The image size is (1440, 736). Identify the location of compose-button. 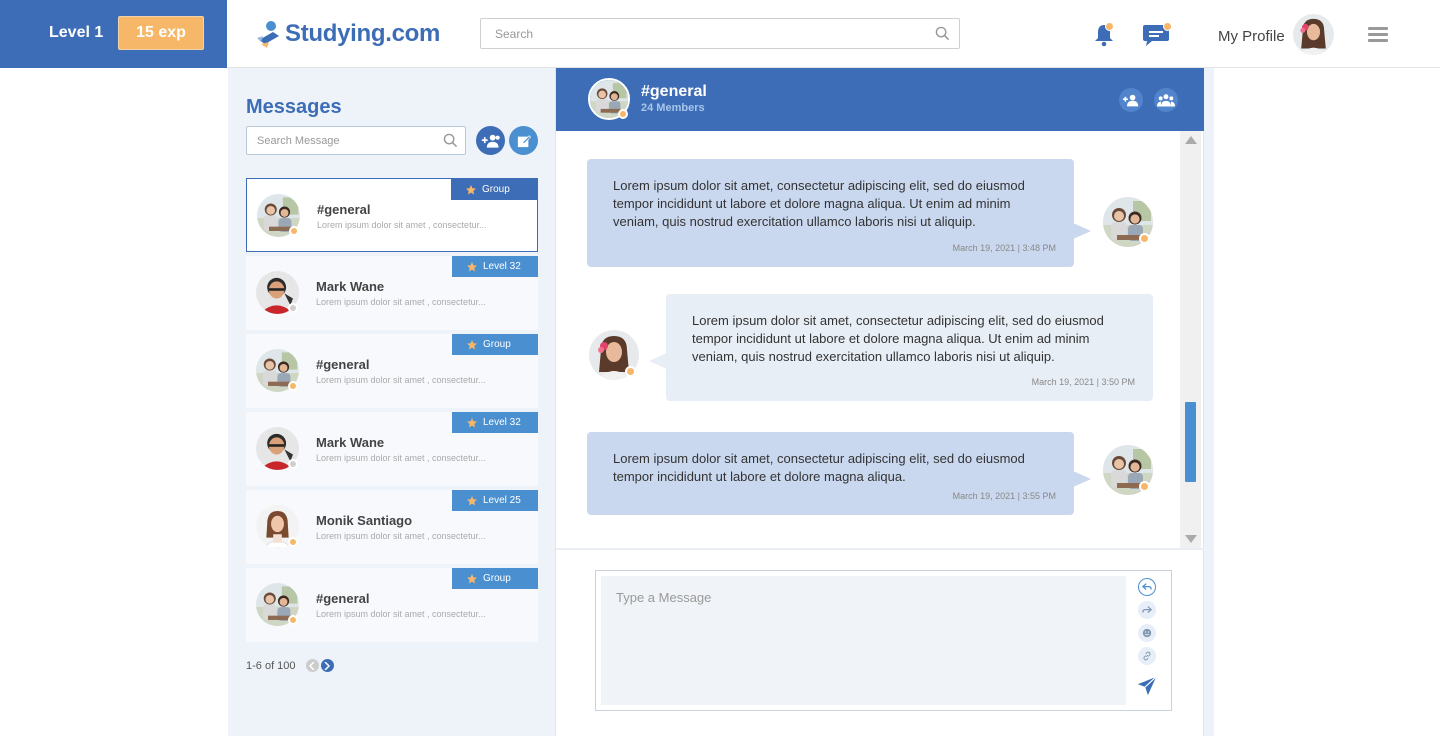
(523, 140).